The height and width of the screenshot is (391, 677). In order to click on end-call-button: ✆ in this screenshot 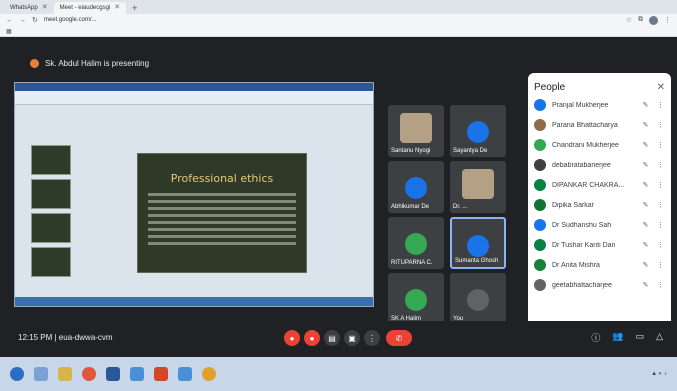, I will do `click(399, 338)`.